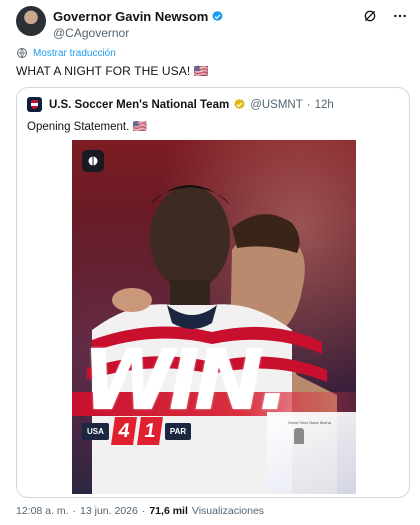 The height and width of the screenshot is (525, 420). Describe the element at coordinates (91, 33) in the screenshot. I see `author-handle: @CAgovernor` at that location.